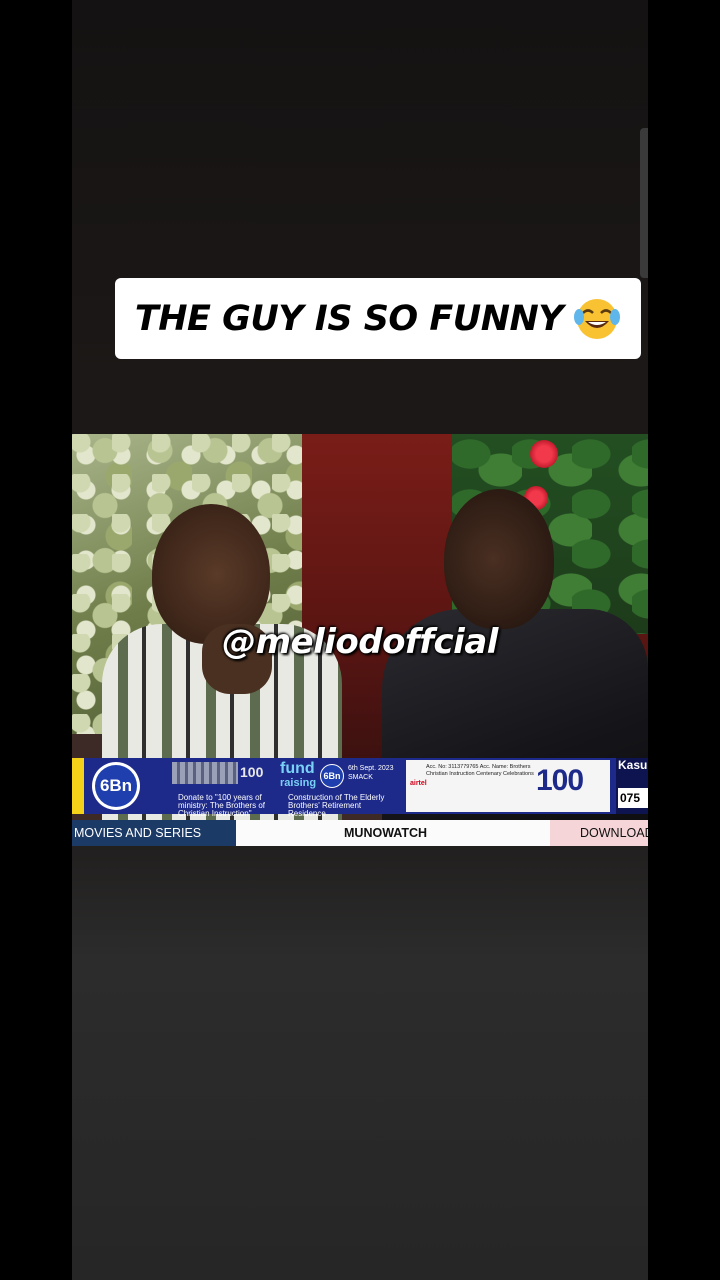  What do you see at coordinates (252, 772) in the screenshot?
I see `centenary-logo-small: 100` at bounding box center [252, 772].